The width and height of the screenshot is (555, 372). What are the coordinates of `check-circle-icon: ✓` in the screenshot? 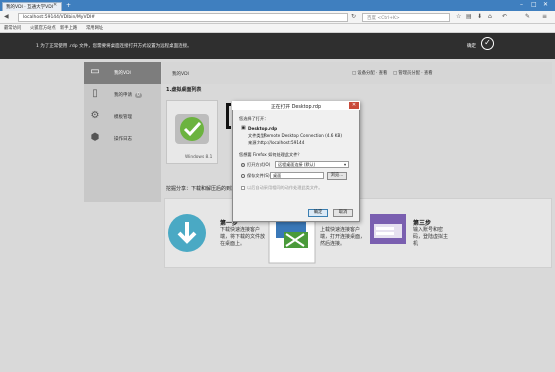 It's located at (487, 43).